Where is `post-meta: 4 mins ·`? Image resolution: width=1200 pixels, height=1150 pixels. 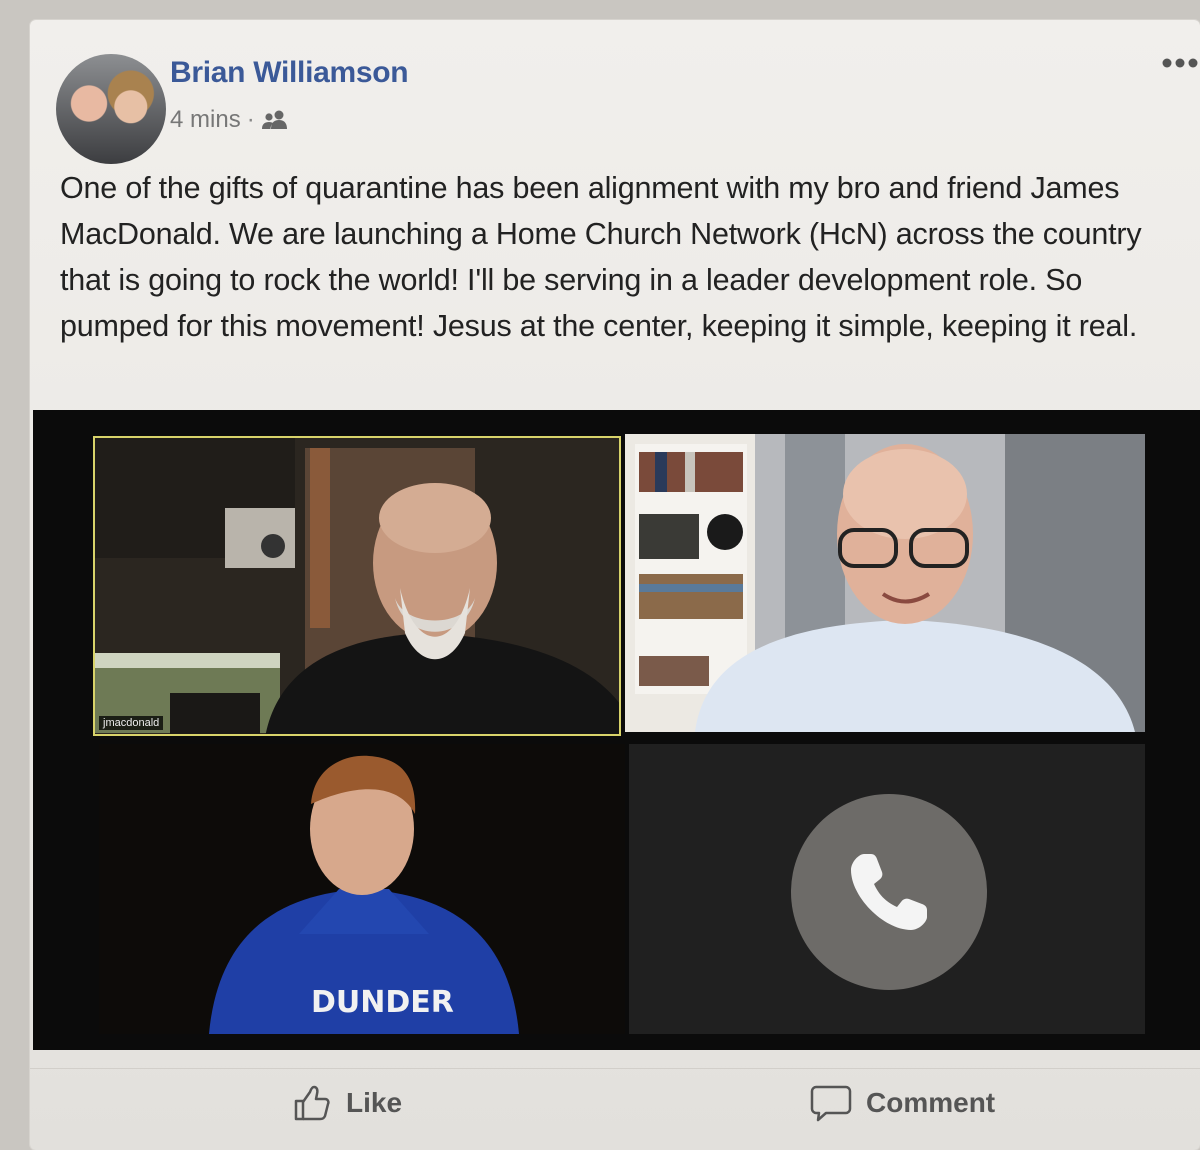 post-meta: 4 mins · is located at coordinates (229, 120).